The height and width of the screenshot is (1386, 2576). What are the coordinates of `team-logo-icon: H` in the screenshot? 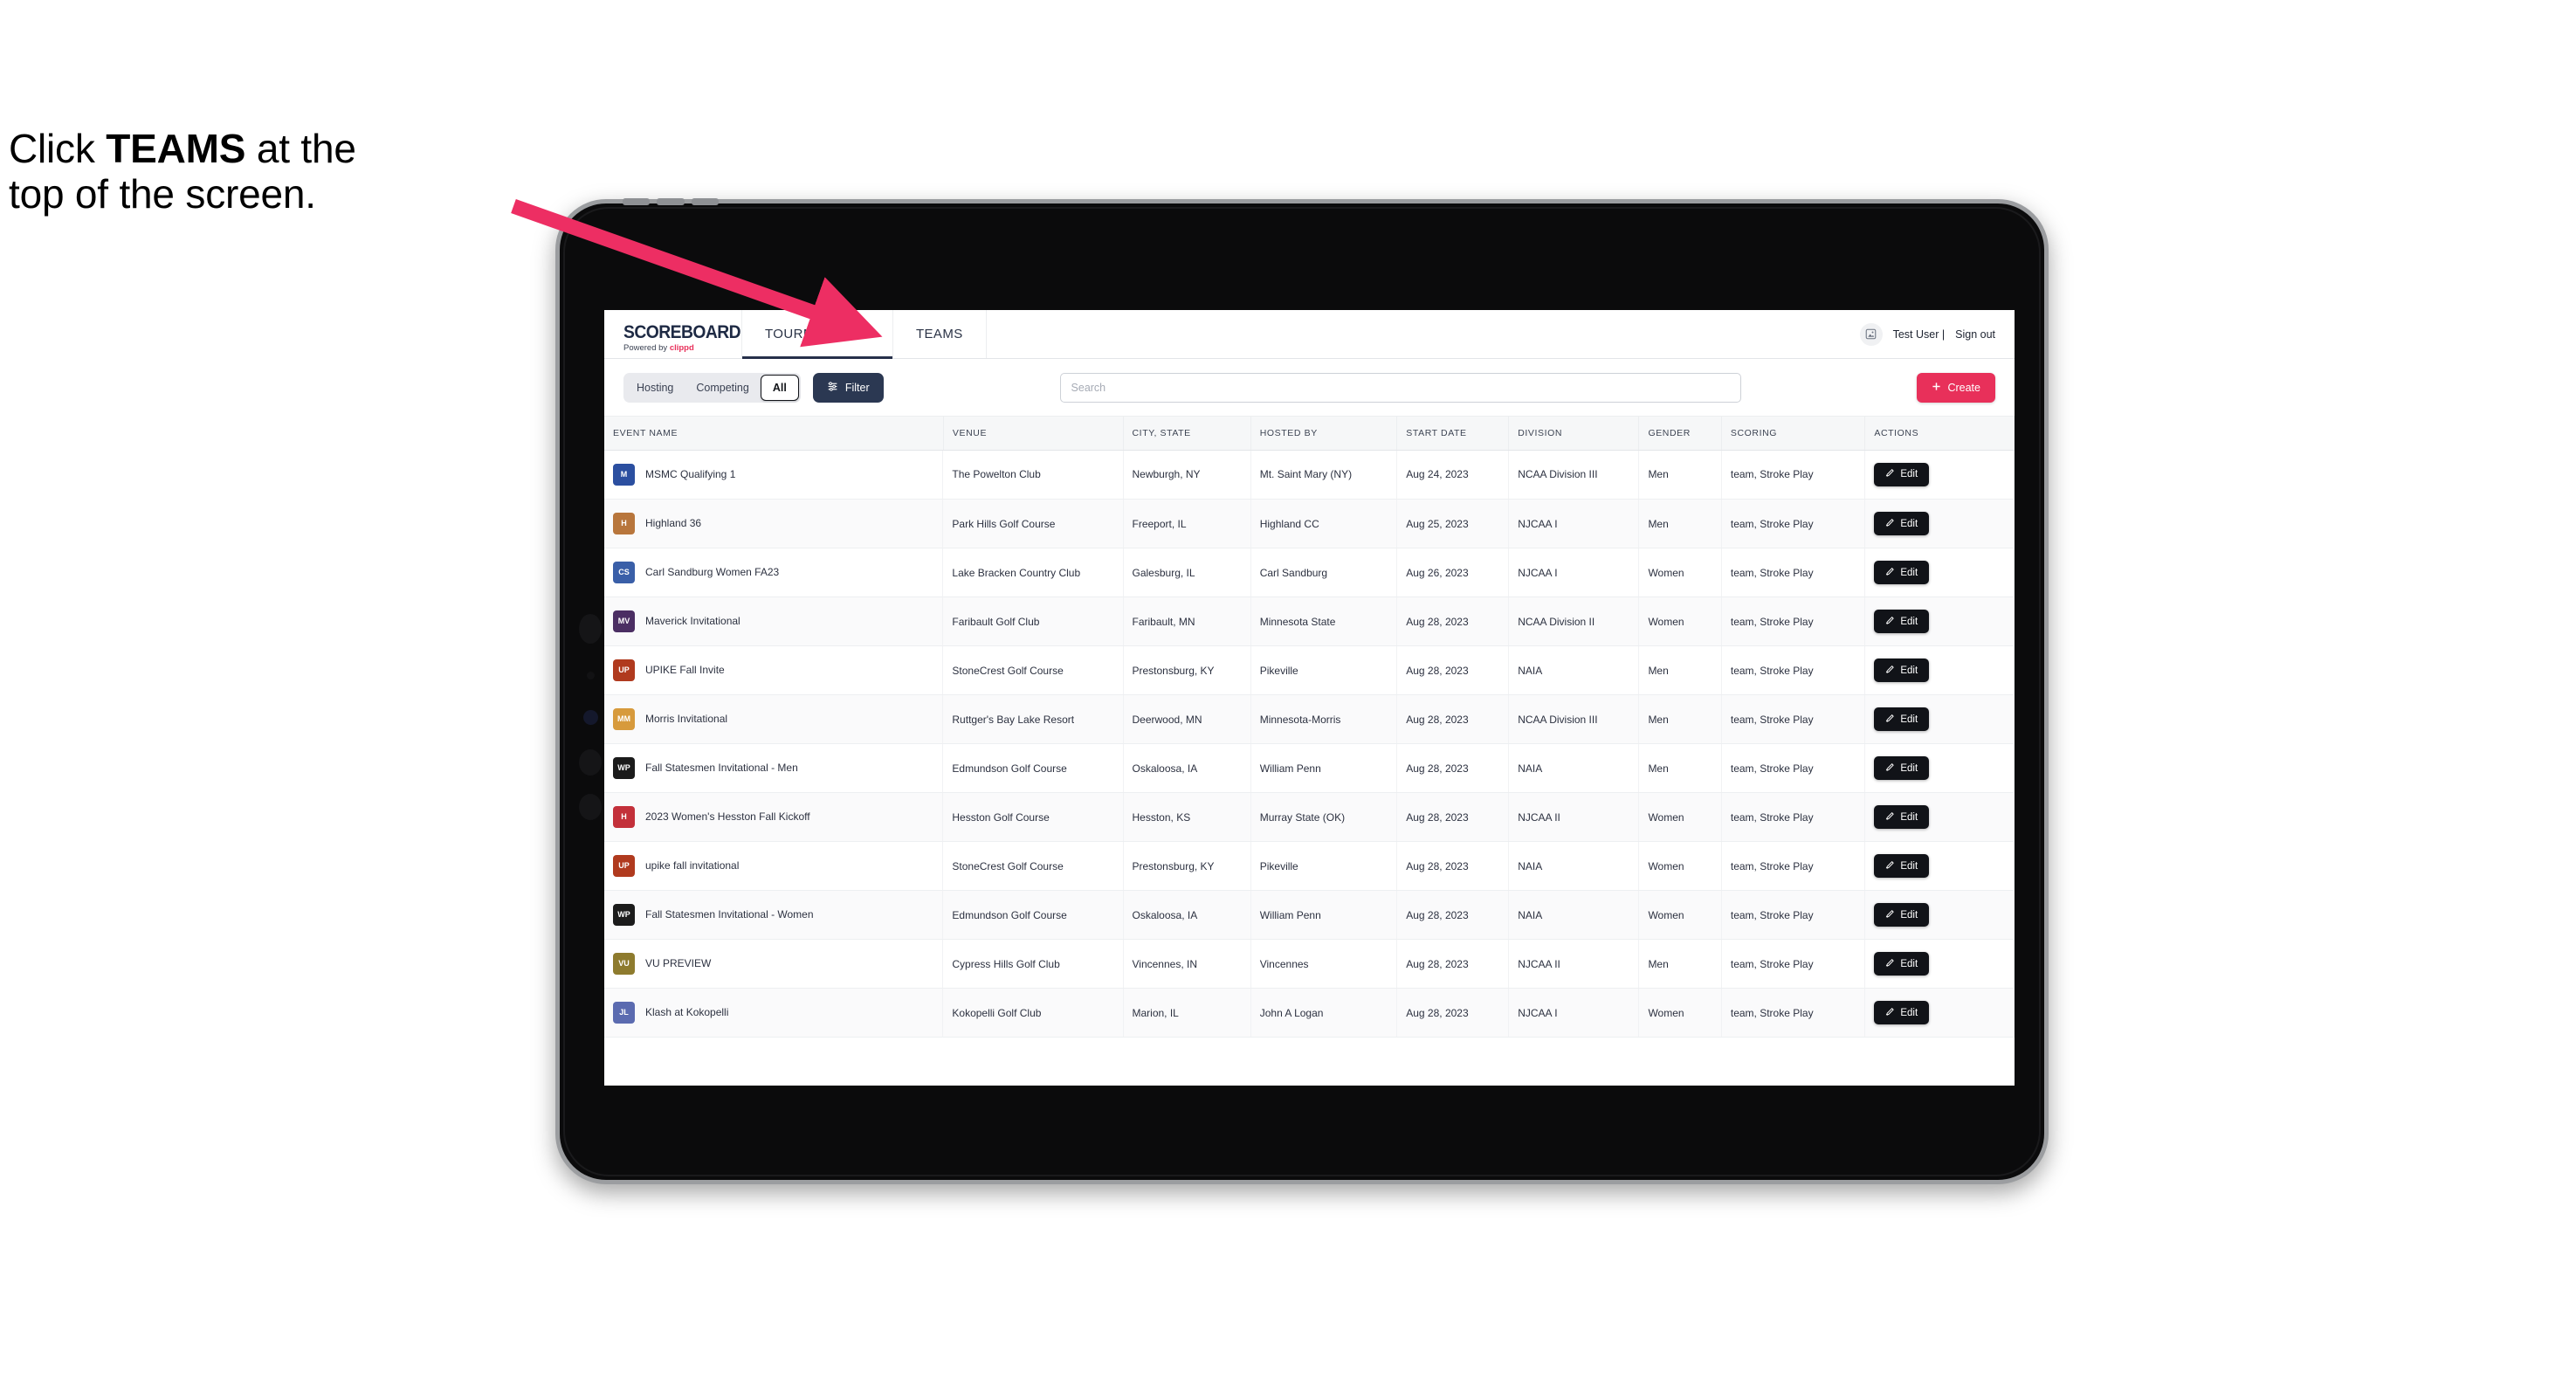 It's located at (624, 523).